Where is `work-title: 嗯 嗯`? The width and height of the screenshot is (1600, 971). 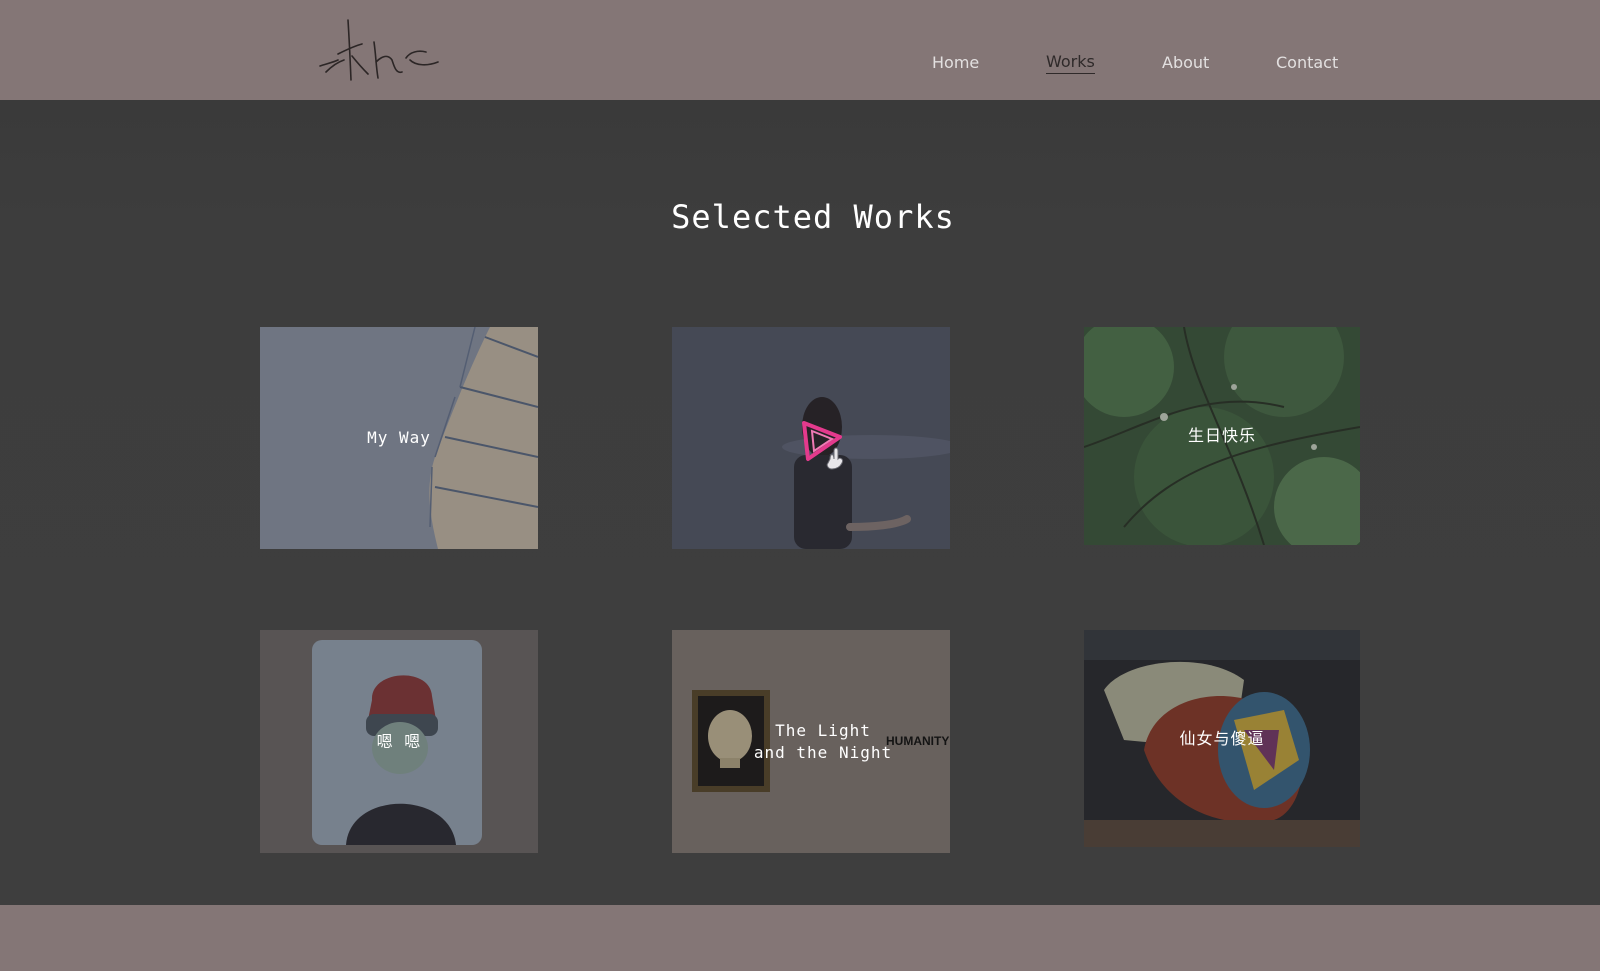
work-title: 嗯 嗯 is located at coordinates (399, 741).